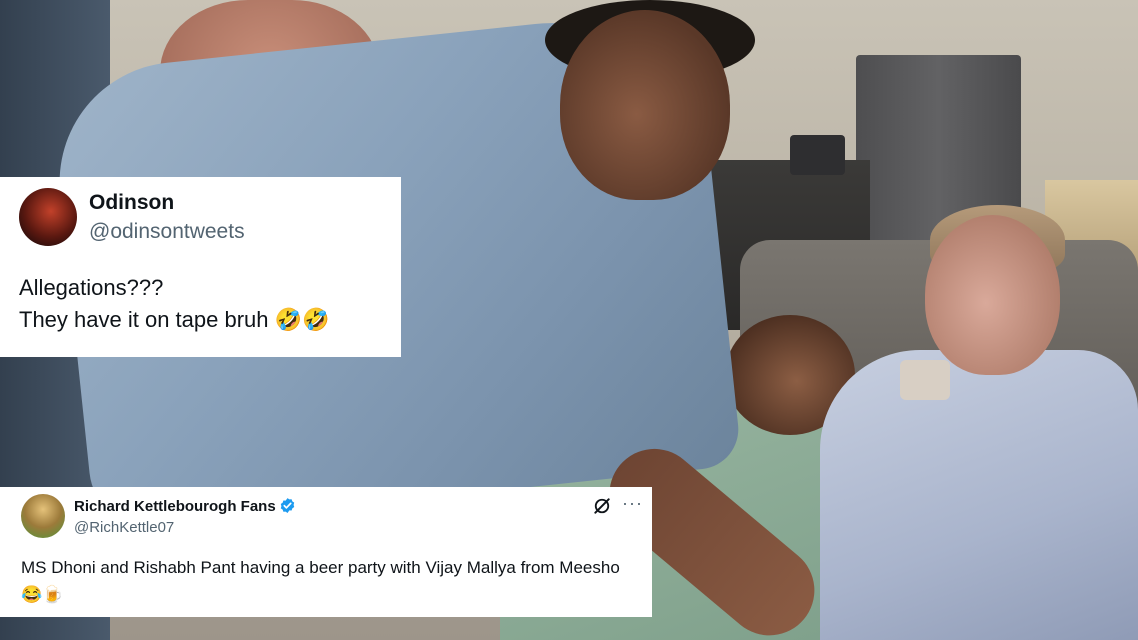 The image size is (1138, 640). What do you see at coordinates (979, 495) in the screenshot?
I see `seated-man-shirt` at bounding box center [979, 495].